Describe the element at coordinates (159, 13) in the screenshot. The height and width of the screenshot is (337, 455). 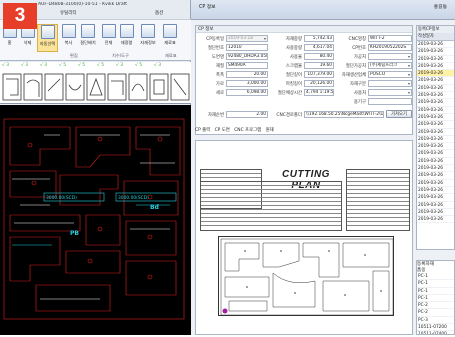
I see `tab-options: 옵션` at that location.